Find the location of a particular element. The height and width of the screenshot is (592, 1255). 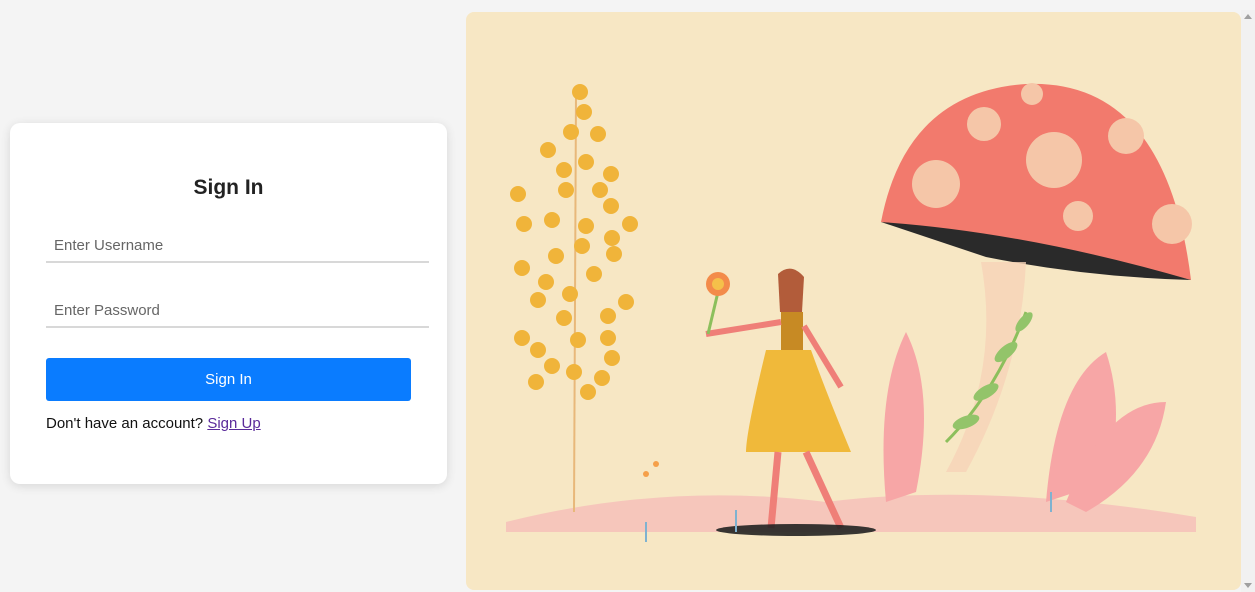

signup-link: Sign Up is located at coordinates (233, 423).